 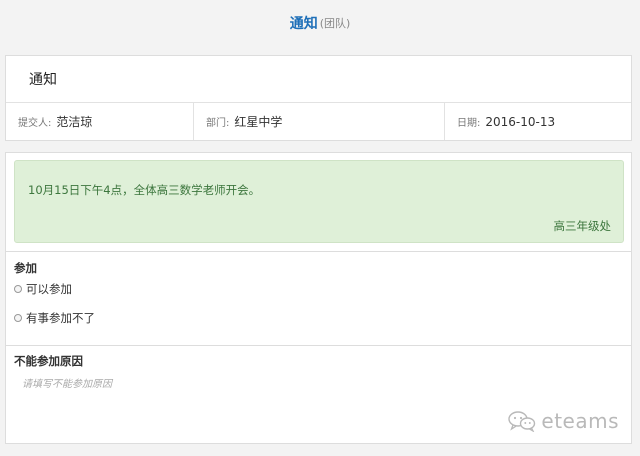 What do you see at coordinates (258, 122) in the screenshot?
I see `department-value: 红星中学` at bounding box center [258, 122].